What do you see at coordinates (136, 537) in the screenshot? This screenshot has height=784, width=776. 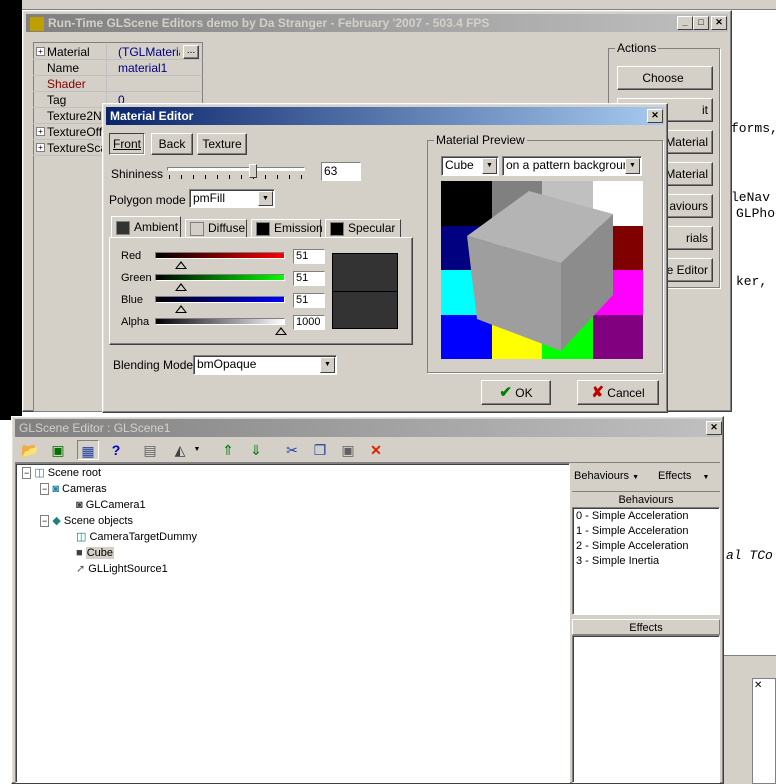 I see `tree-item-camera-target-dummy: ◫ CameraTargetDummy` at bounding box center [136, 537].